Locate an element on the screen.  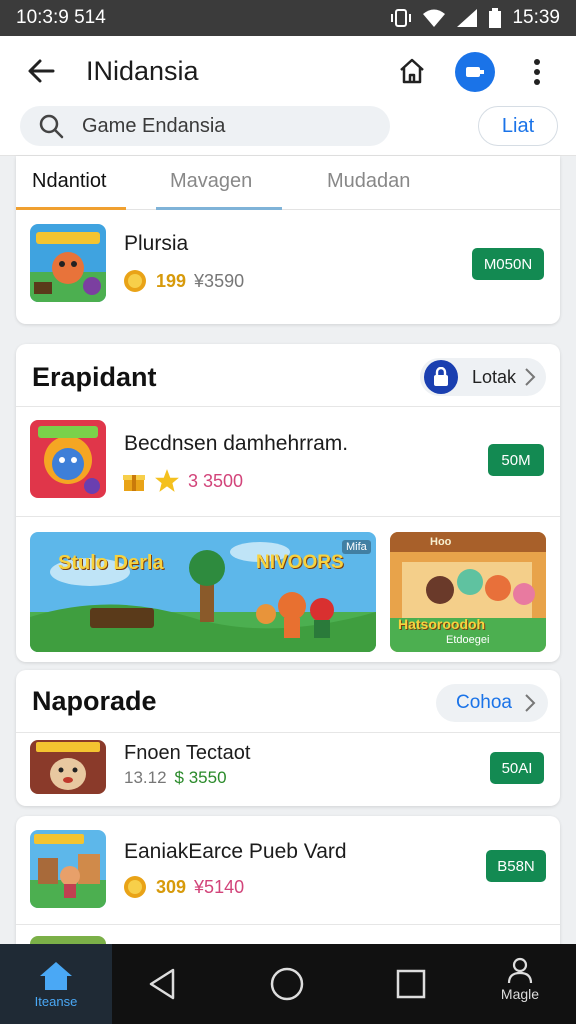
banner-subtitle: Etdoegei is located at coordinates (468, 640).